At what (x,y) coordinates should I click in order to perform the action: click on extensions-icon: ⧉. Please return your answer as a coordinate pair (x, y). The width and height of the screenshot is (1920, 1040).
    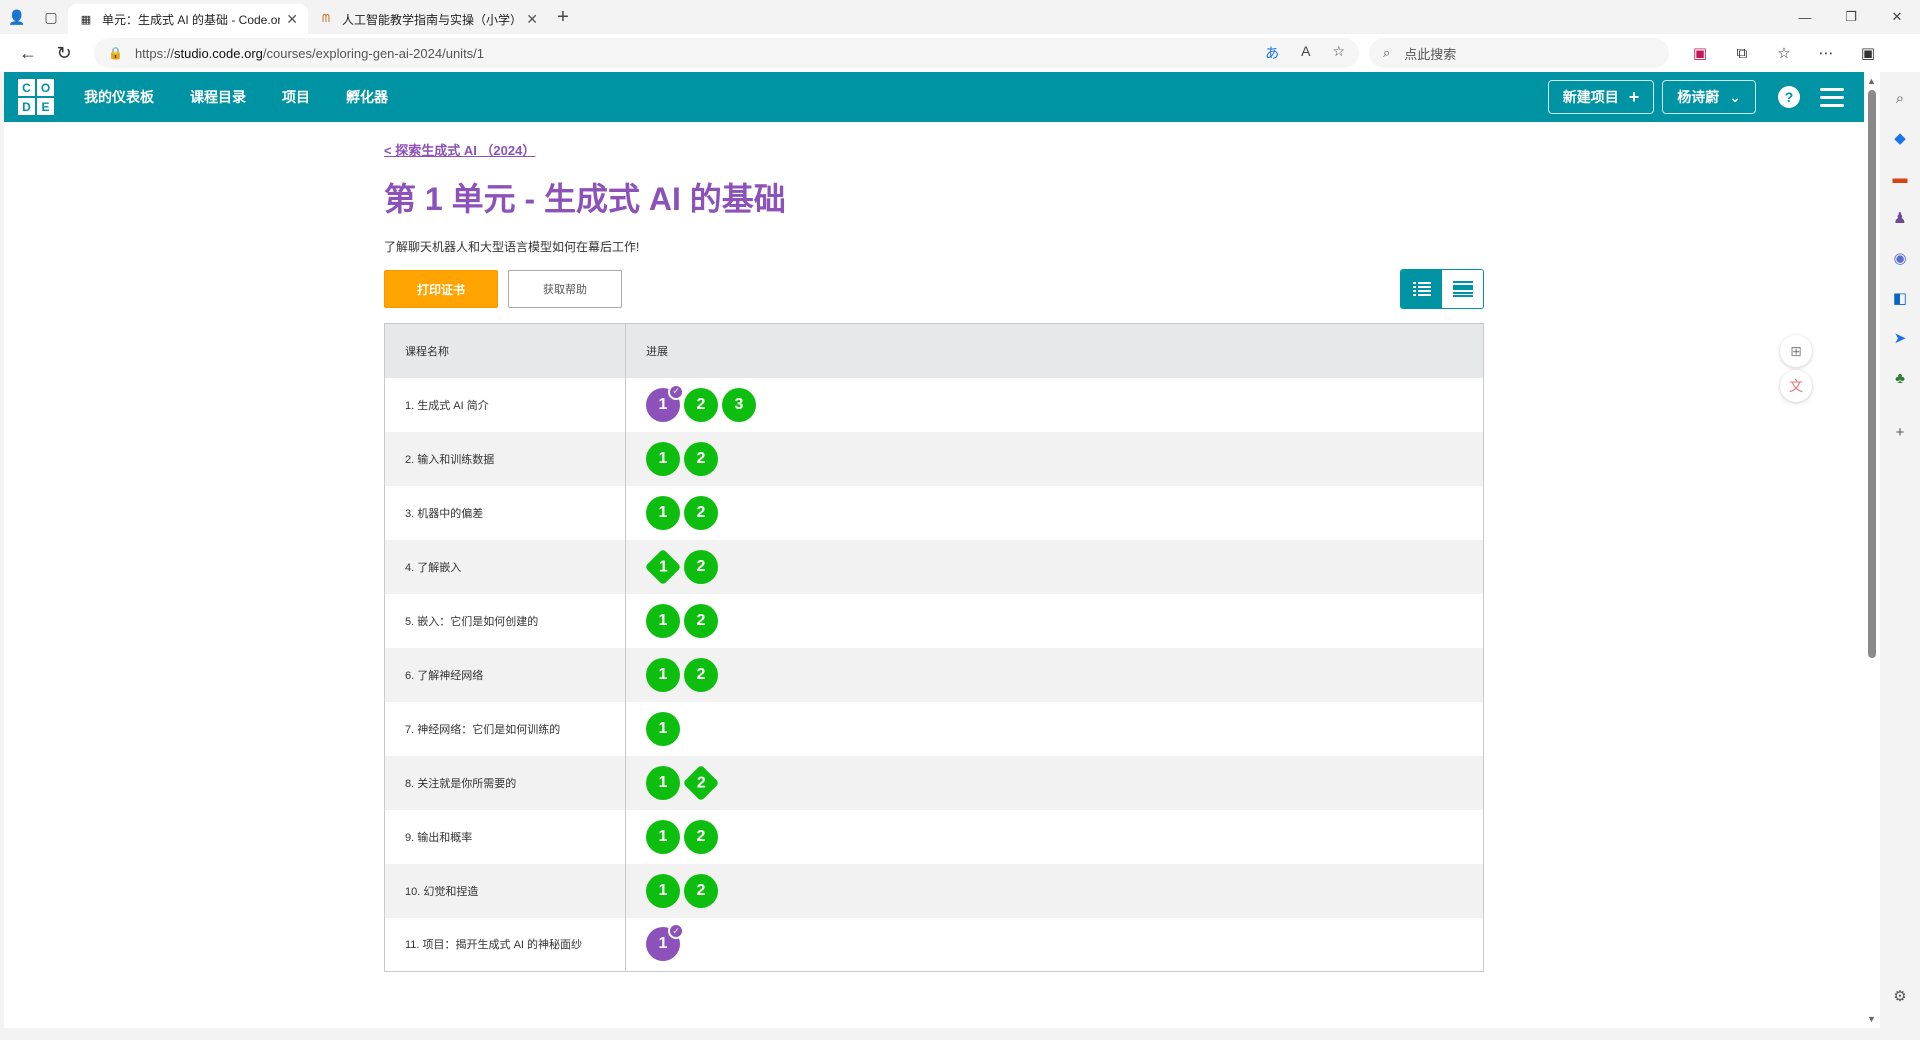
    Looking at the image, I should click on (1742, 53).